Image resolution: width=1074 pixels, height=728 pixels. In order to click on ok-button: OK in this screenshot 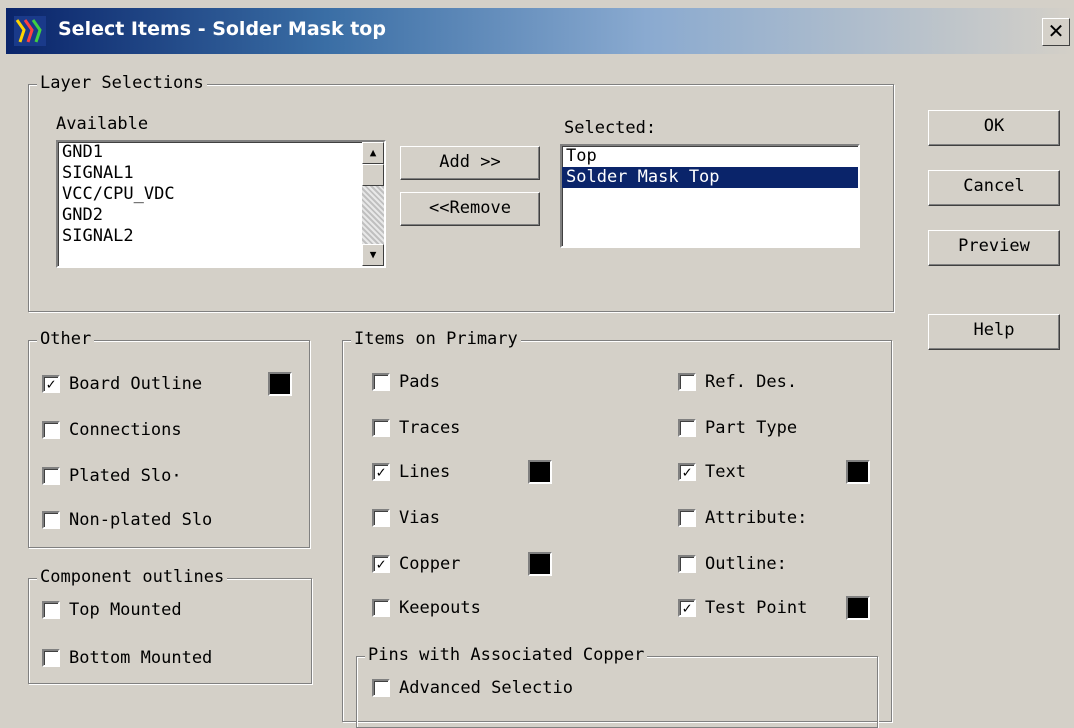, I will do `click(994, 128)`.